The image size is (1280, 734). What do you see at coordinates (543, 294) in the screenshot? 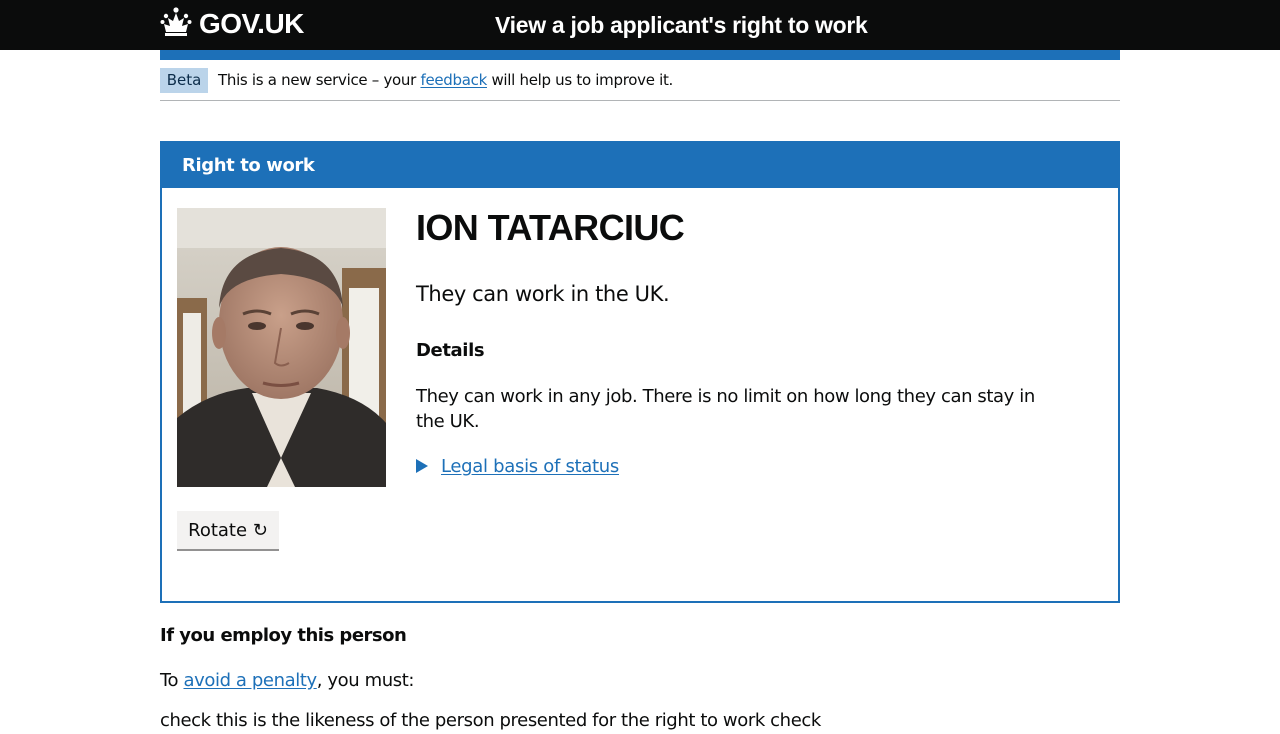
I see `work-status: They can work in the UK.` at bounding box center [543, 294].